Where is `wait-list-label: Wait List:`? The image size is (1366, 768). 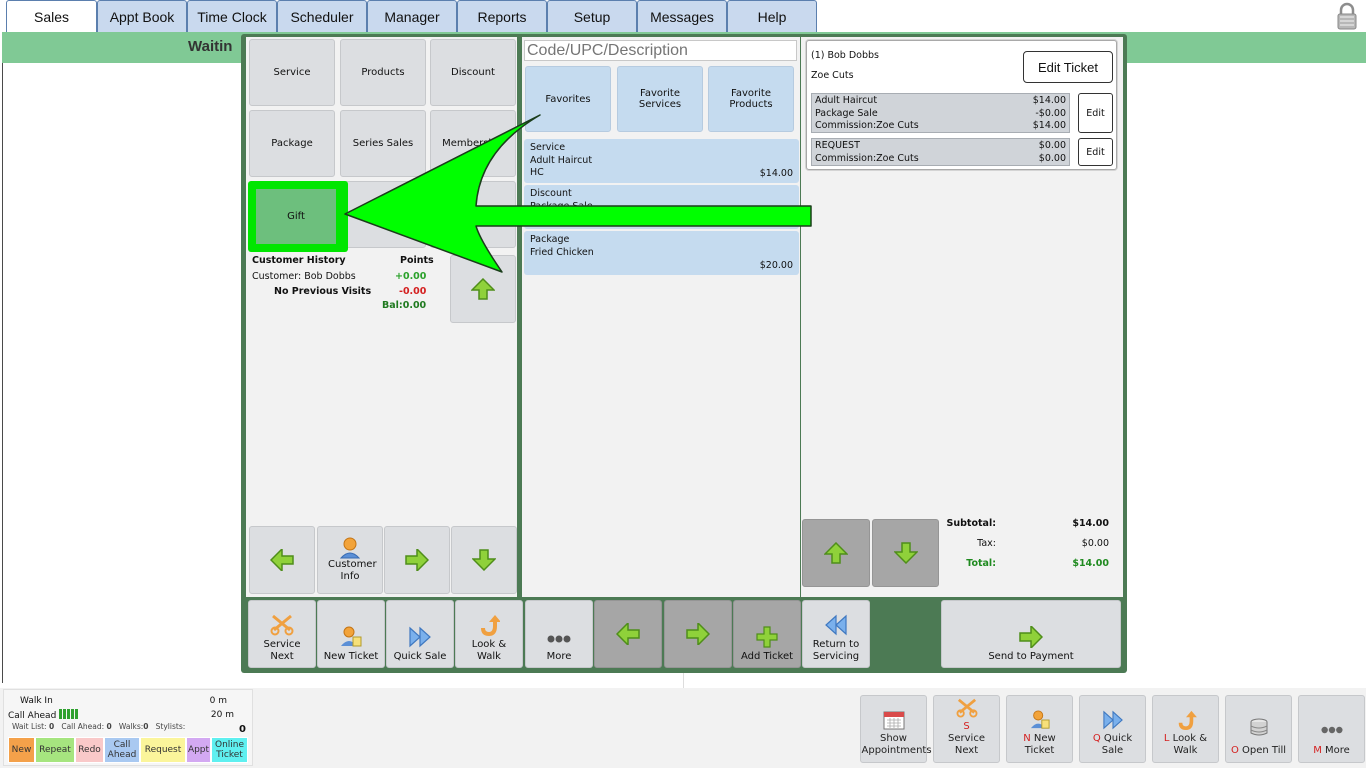
wait-list-label: Wait List: is located at coordinates (29, 726).